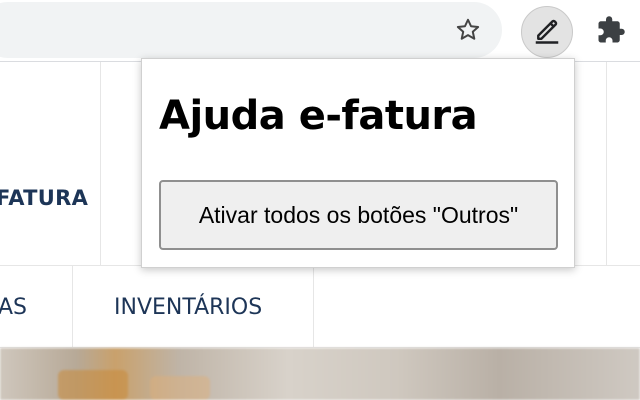 The height and width of the screenshot is (400, 640). What do you see at coordinates (358, 215) in the screenshot?
I see `activate-outros-buttons-button: Ativar todos os botões "Outros"` at bounding box center [358, 215].